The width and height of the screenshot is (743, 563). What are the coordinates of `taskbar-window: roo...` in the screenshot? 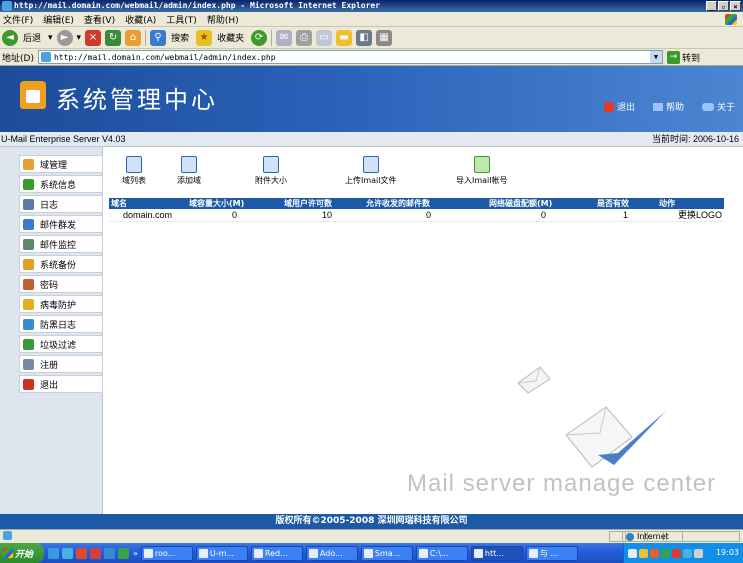 It's located at (166, 553).